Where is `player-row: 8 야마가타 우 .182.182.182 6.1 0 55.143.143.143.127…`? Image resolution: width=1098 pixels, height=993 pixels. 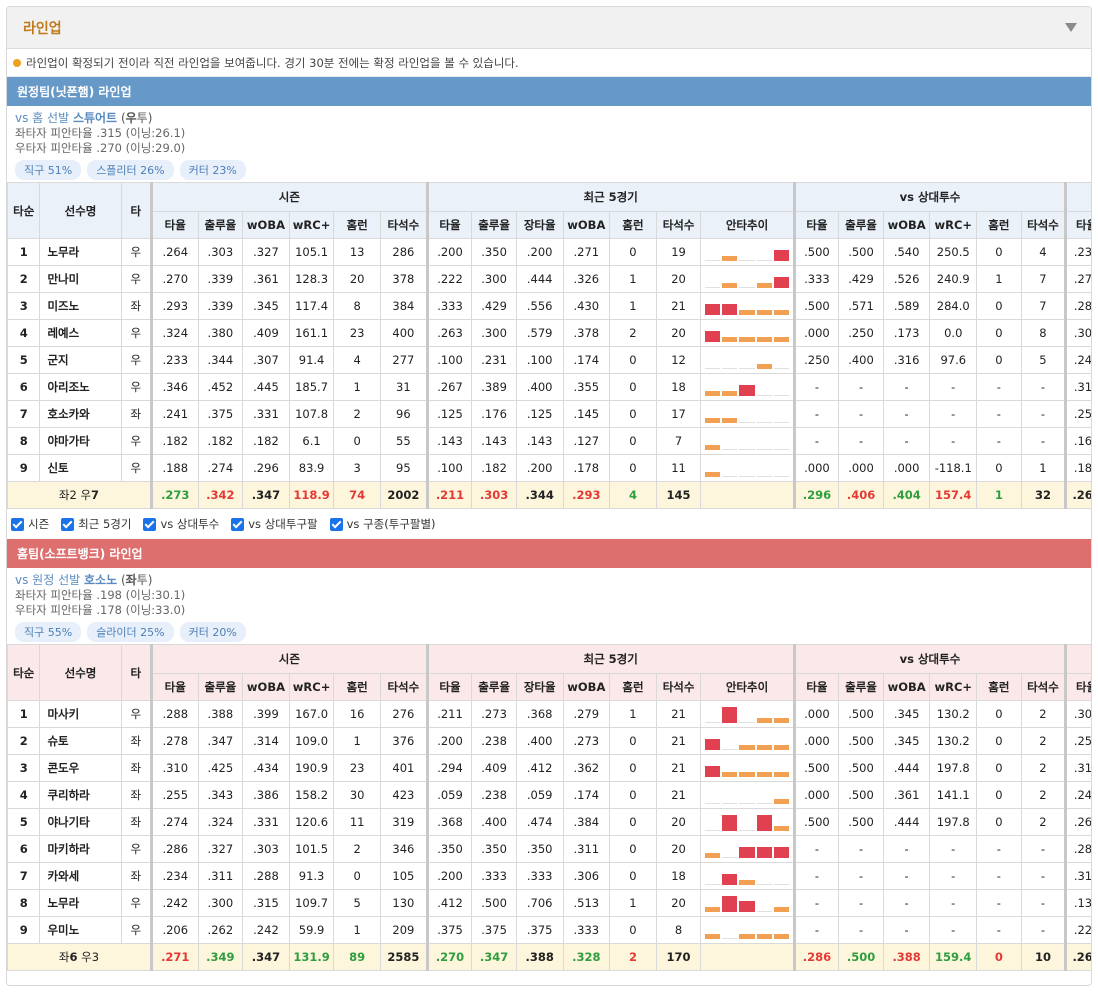 player-row: 8 야마가타 우 .182.182.182 6.1 0 55.143.143.143.127… is located at coordinates (549, 441).